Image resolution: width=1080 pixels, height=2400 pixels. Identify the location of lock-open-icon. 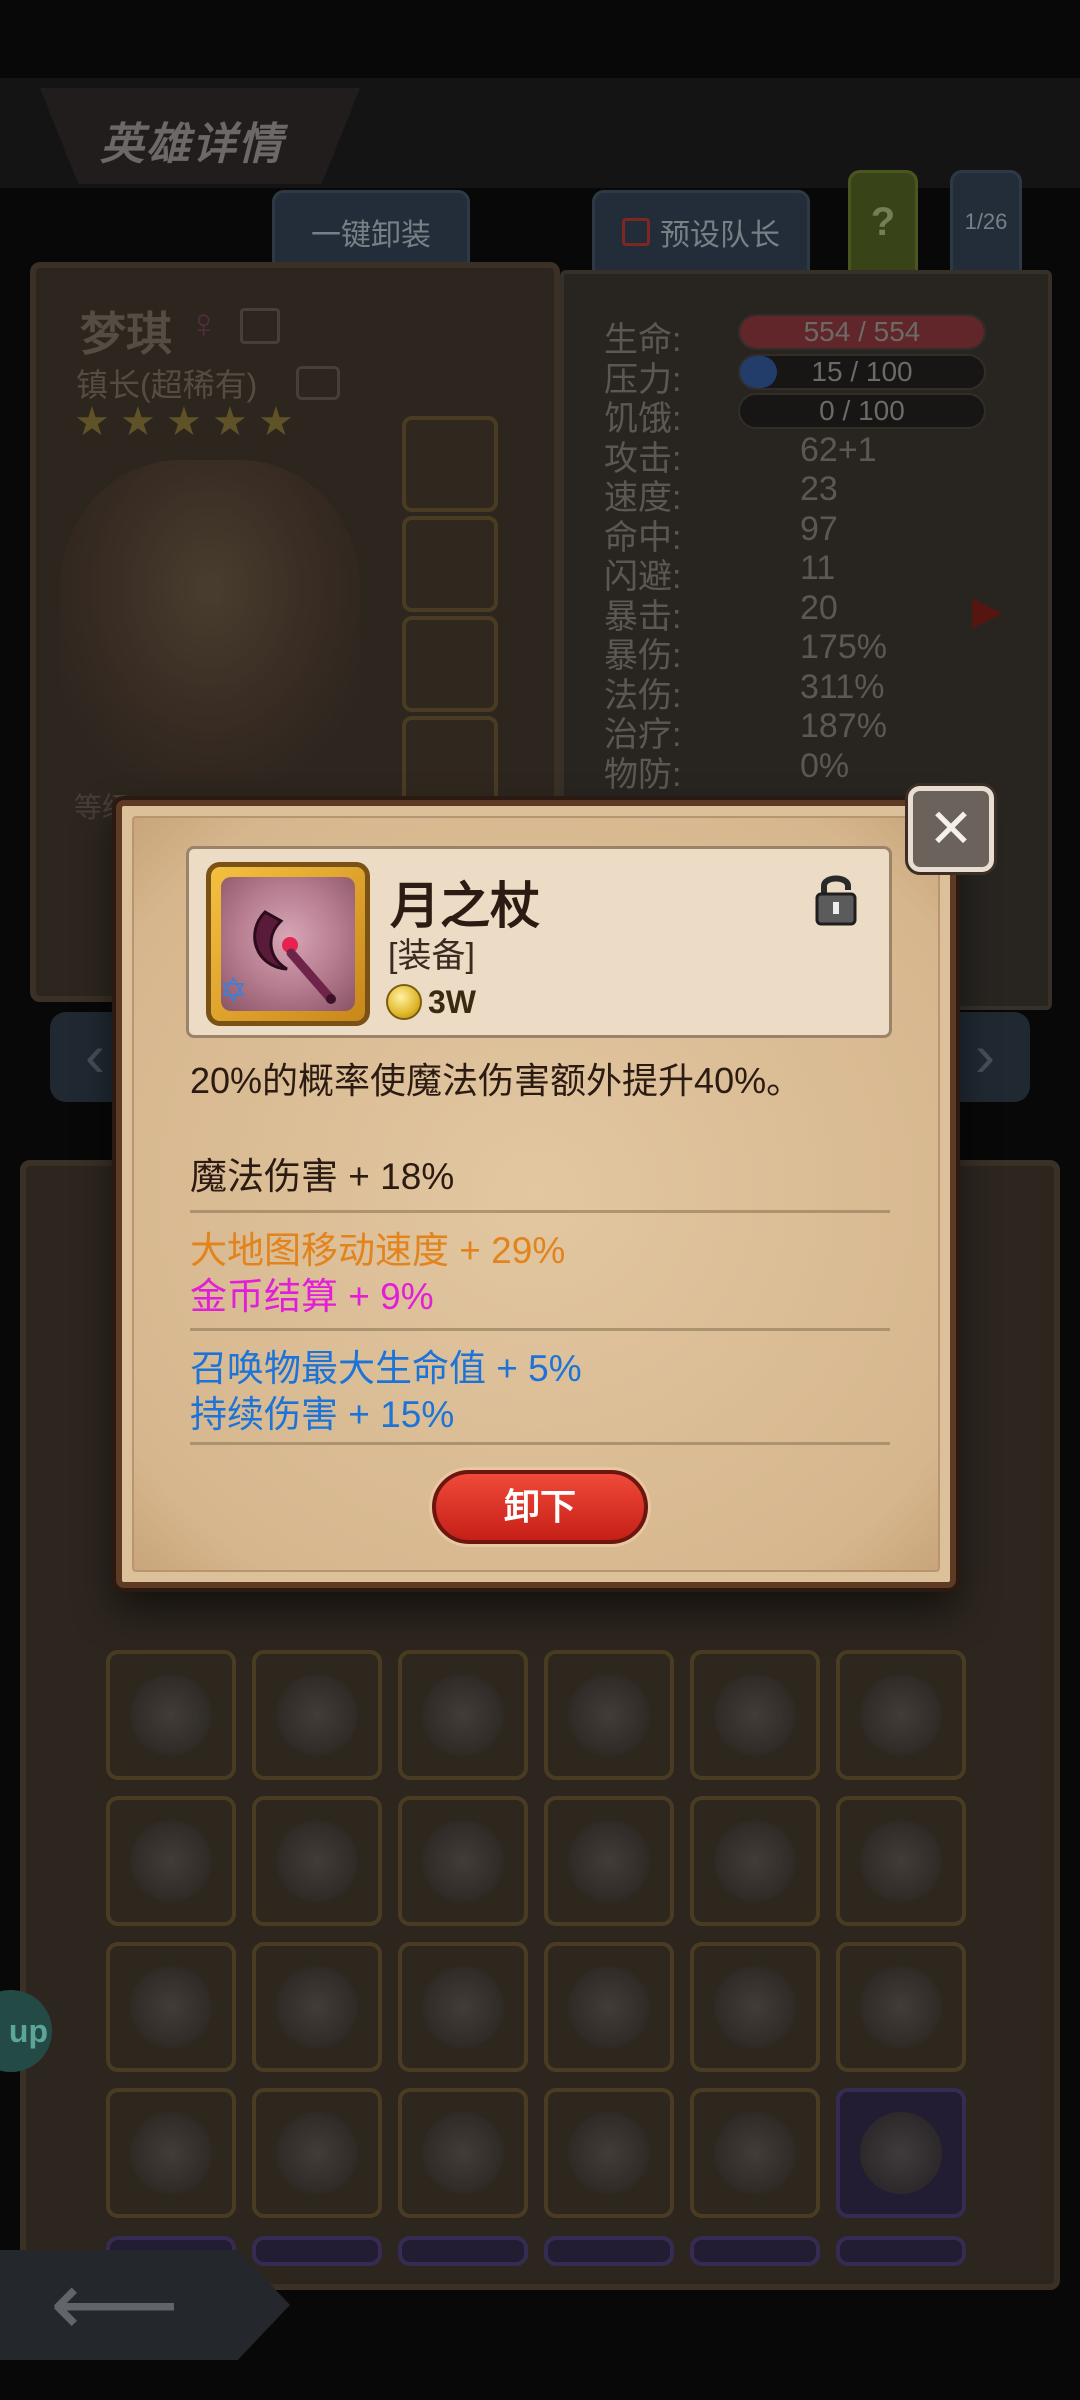
(836, 899).